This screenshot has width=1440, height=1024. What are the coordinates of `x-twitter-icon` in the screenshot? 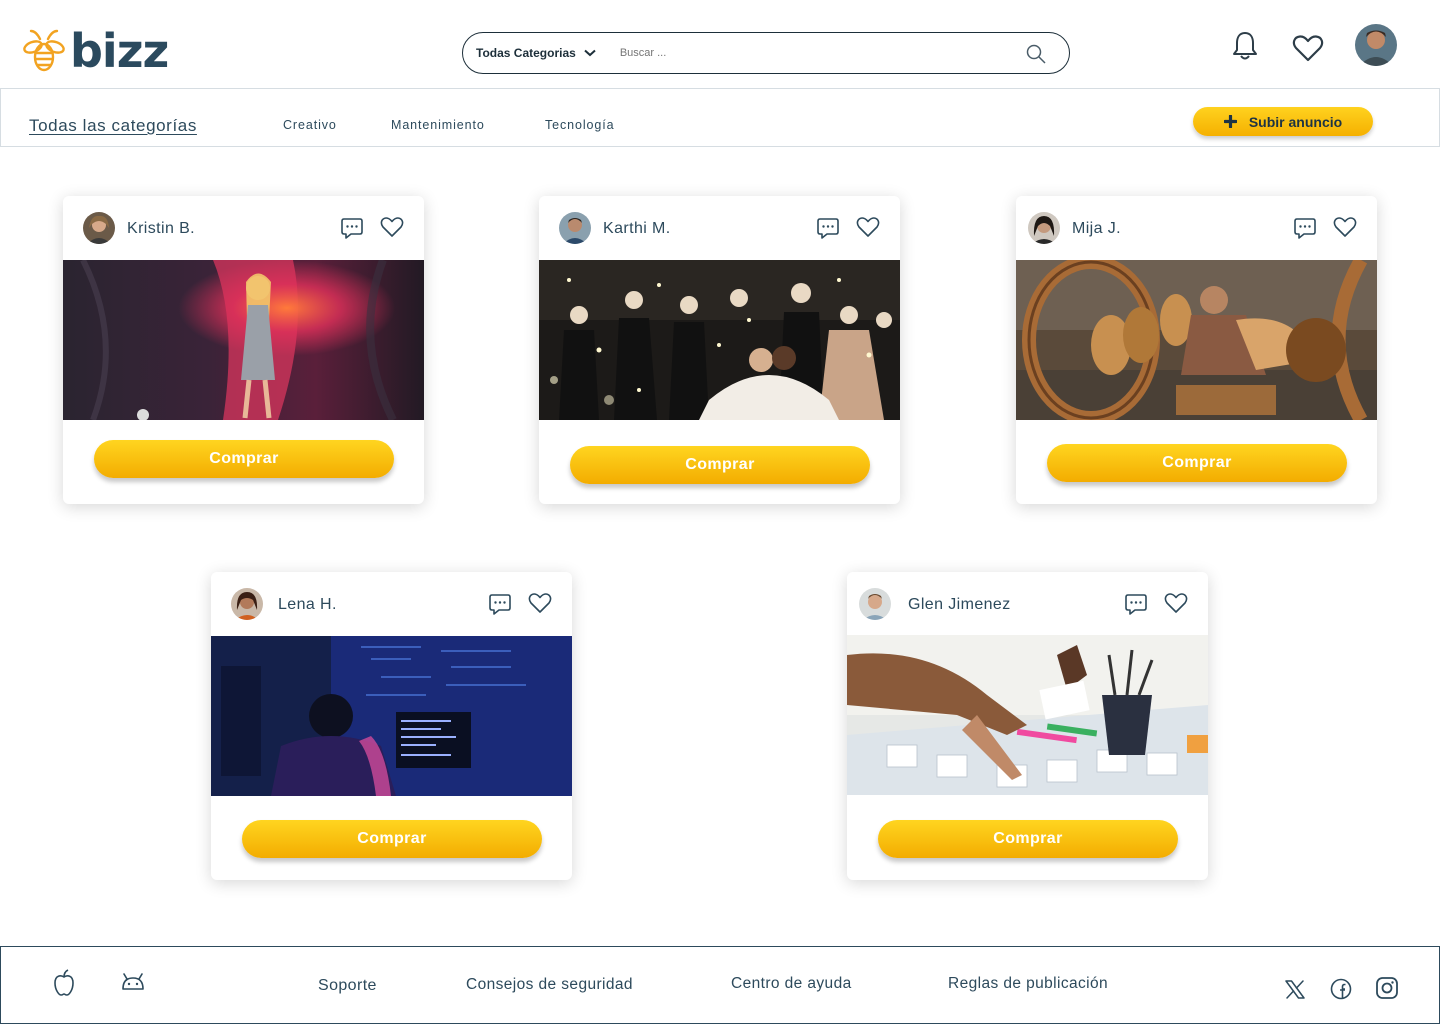 It's located at (1295, 989).